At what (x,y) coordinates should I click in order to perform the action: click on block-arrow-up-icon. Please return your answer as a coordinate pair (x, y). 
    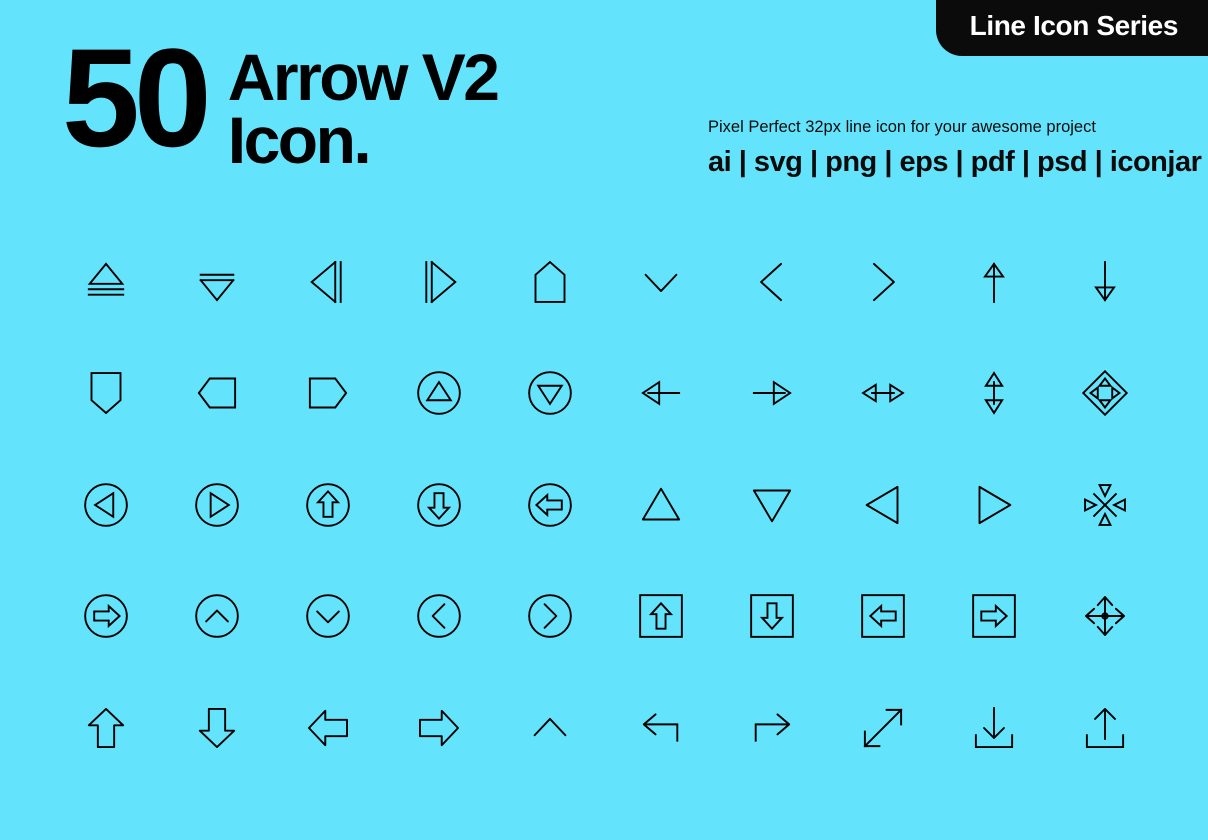
    Looking at the image, I should click on (106, 728).